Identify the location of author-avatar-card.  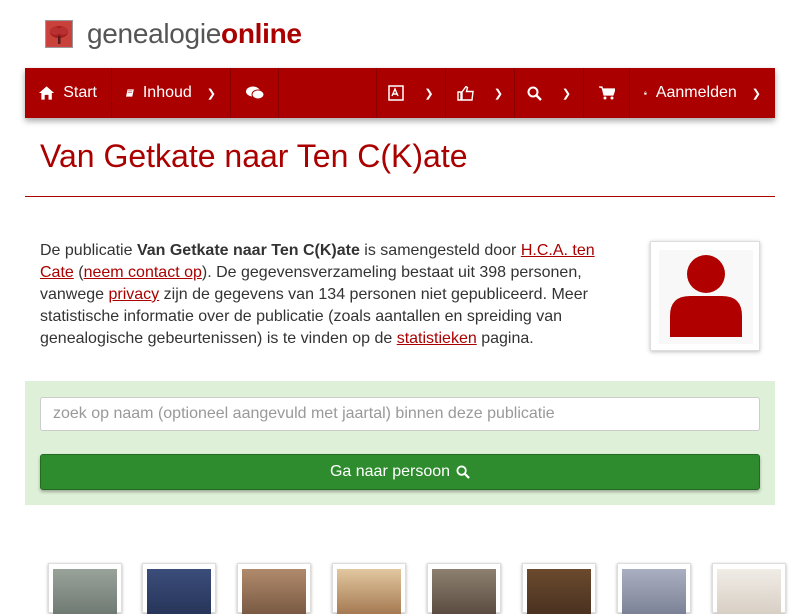
(705, 296).